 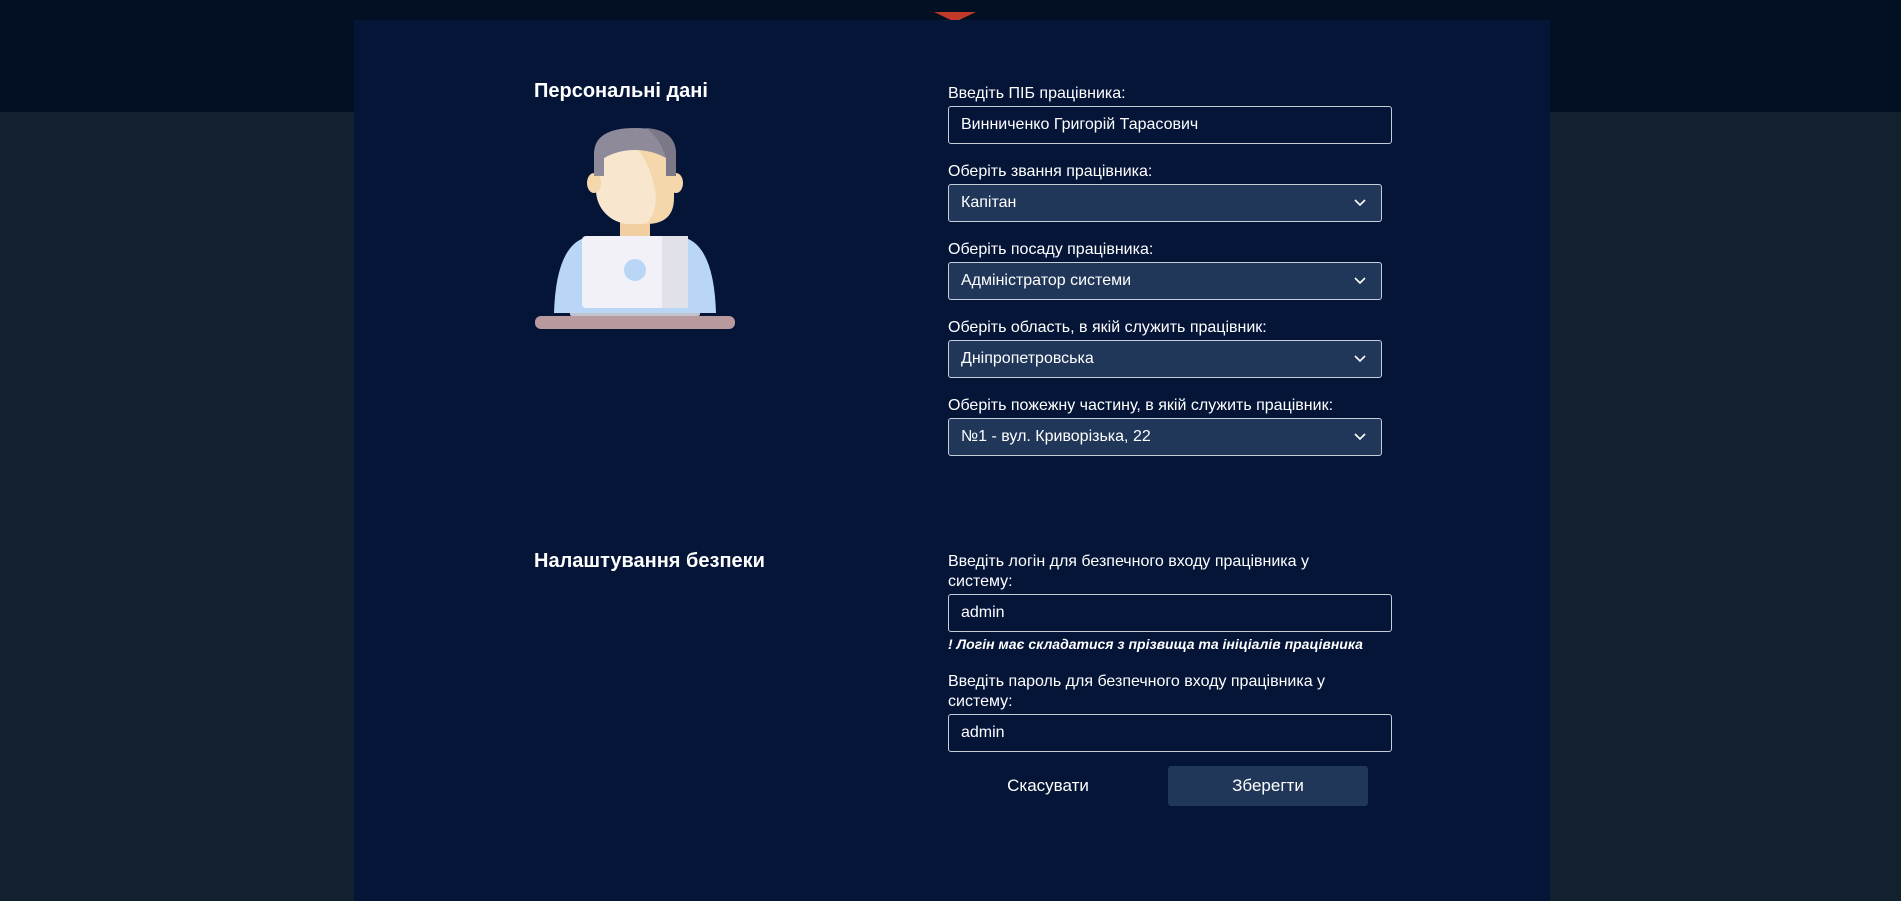 I want to click on login-input, so click(x=1170, y=613).